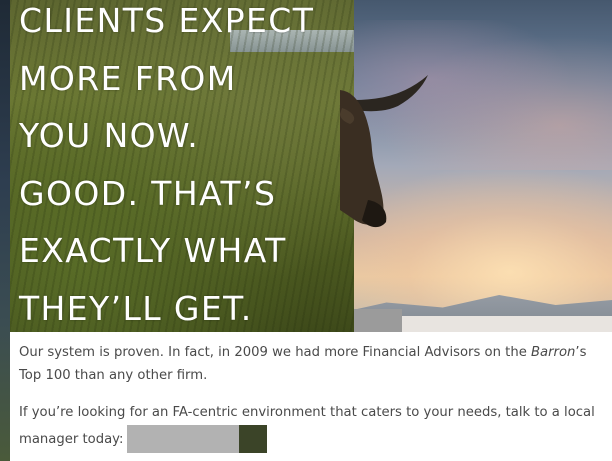  Describe the element at coordinates (378, 320) in the screenshot. I see `gray-notch` at that location.